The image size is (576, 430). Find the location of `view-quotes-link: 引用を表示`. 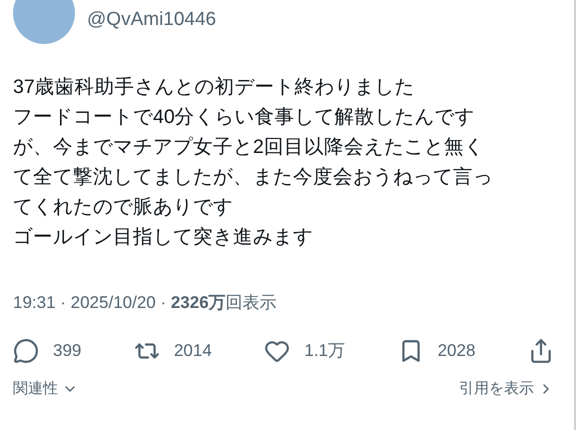

view-quotes-link: 引用を表示 is located at coordinates (506, 389).